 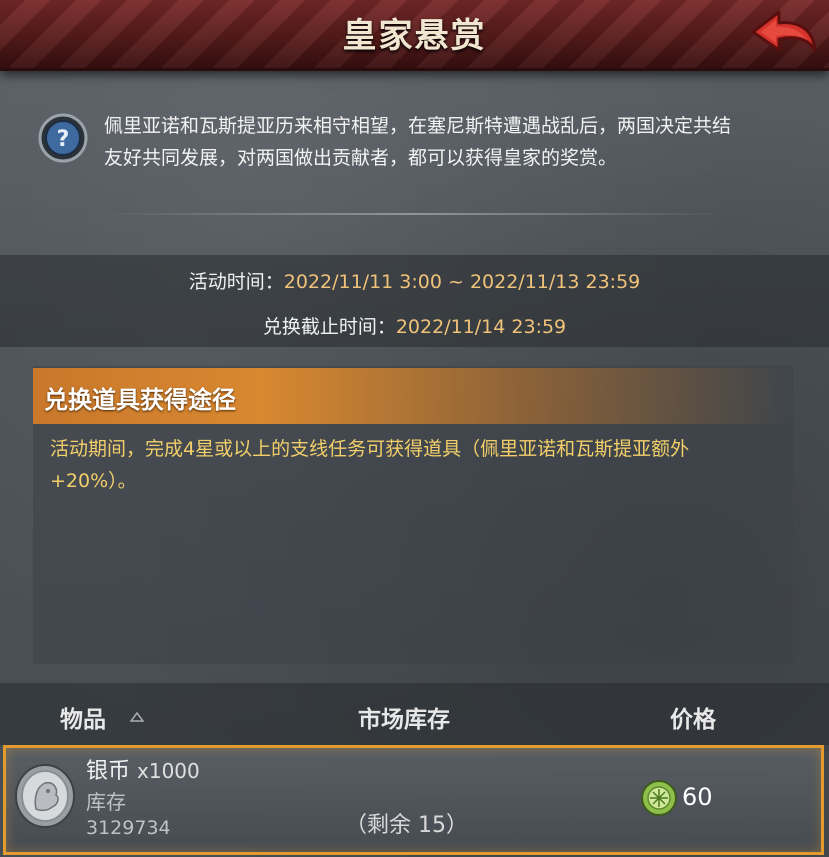 I want to click on exchange-deadline-value: 2022/11/14 23:59, so click(x=481, y=327).